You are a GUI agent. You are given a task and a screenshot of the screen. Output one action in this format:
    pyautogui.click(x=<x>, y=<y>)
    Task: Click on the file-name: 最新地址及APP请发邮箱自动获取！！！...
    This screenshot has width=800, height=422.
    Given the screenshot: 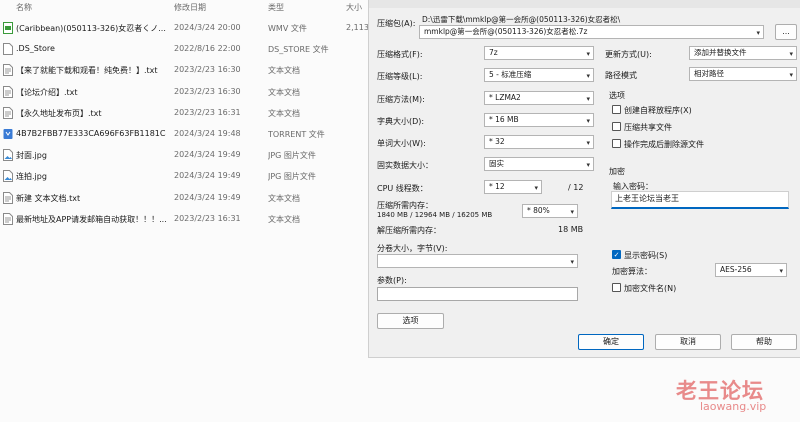 What is the action you would take?
    pyautogui.click(x=91, y=219)
    